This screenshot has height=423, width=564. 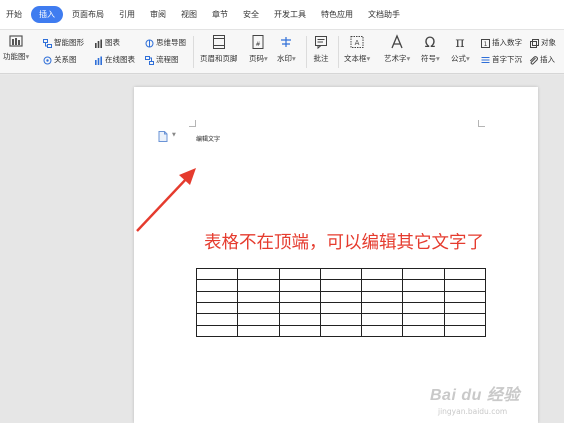 I want to click on drop-cap-label: 首字下沉, so click(x=507, y=59).